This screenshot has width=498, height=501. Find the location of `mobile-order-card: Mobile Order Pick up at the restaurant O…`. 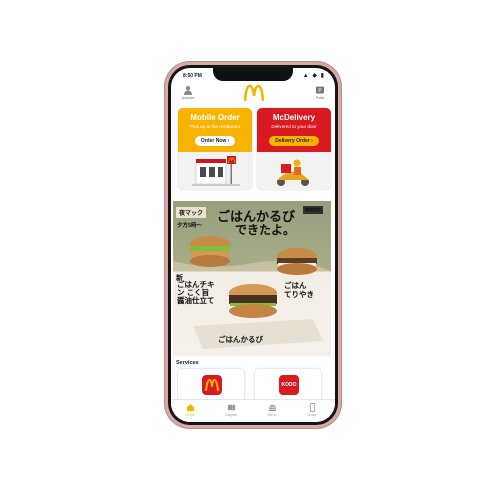

mobile-order-card: Mobile Order Pick up at the restaurant O… is located at coordinates (215, 149).